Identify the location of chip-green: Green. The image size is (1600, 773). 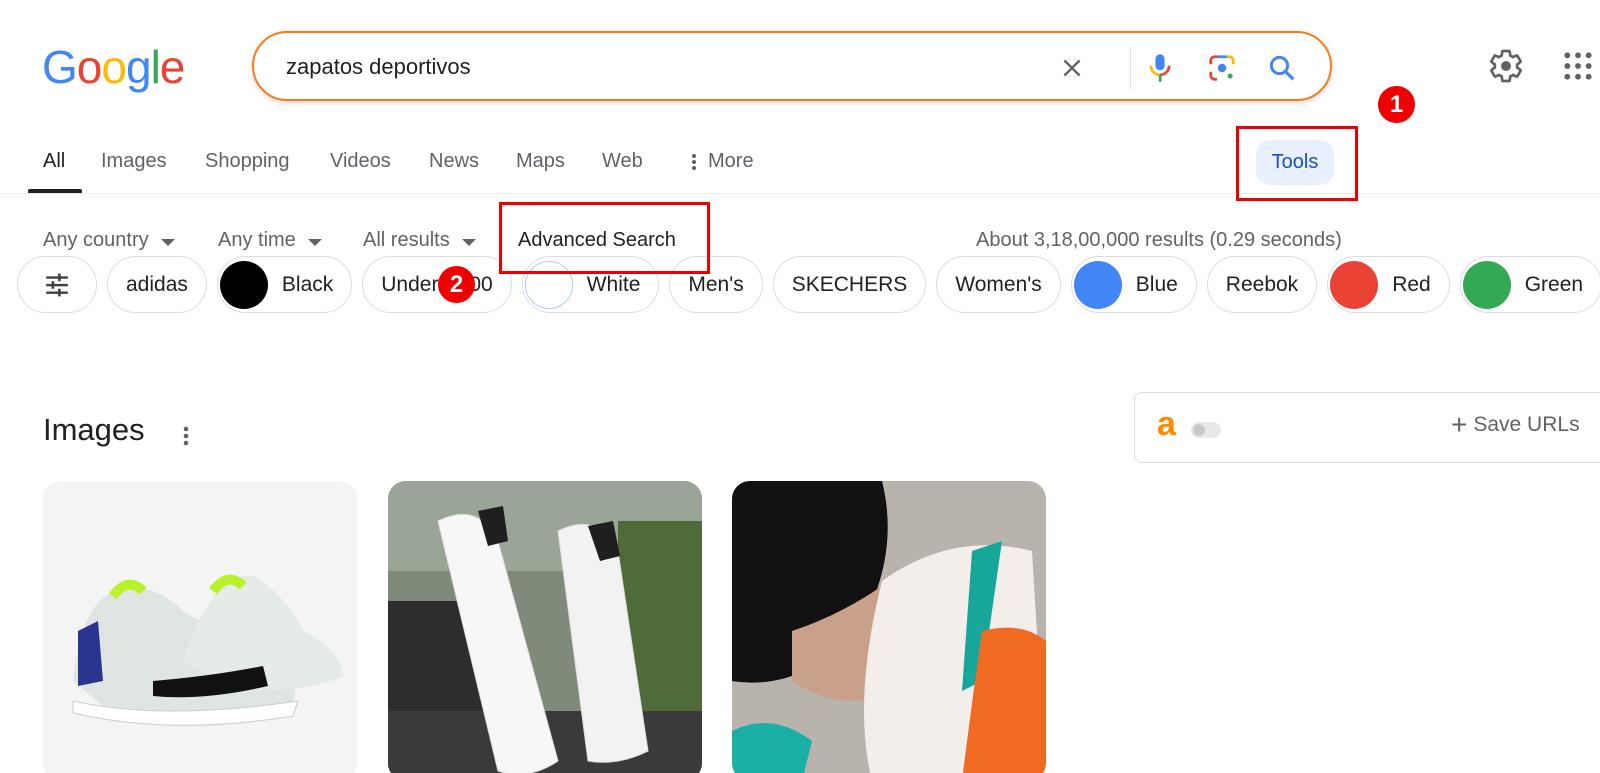
(1529, 284).